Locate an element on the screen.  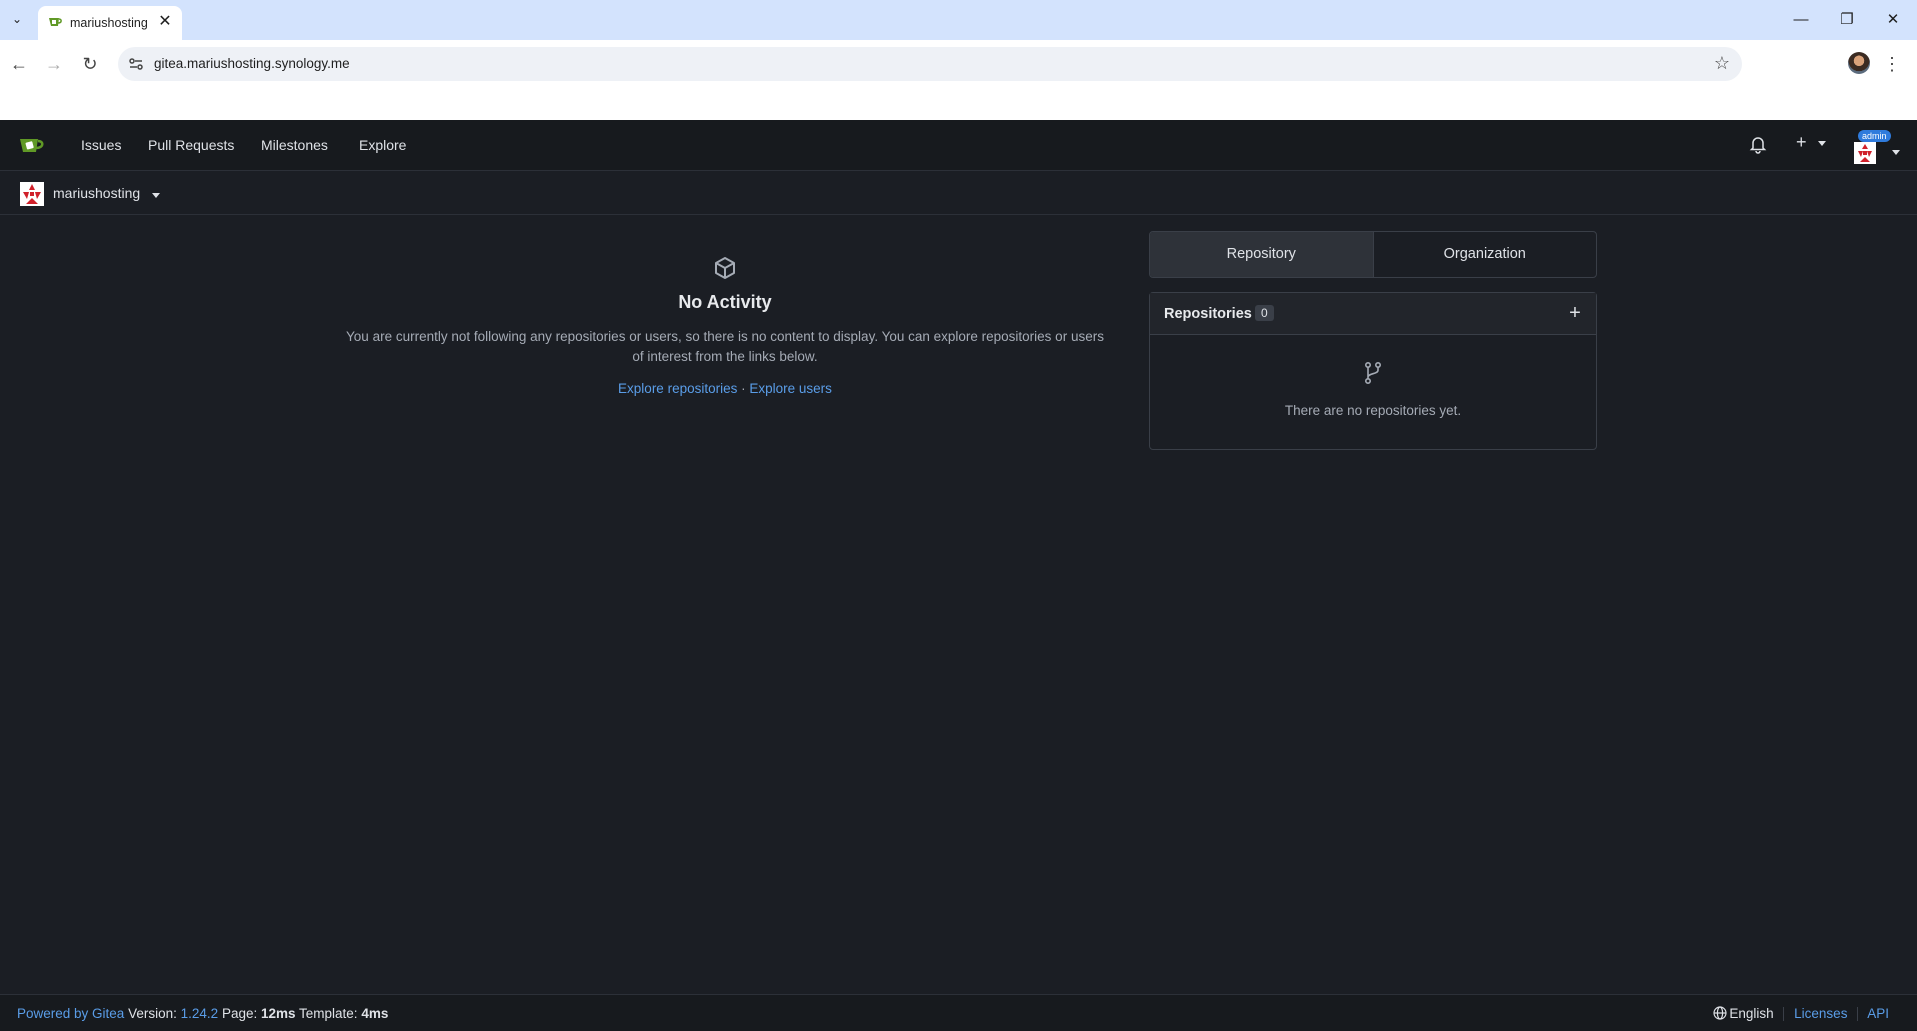
user-avatar is located at coordinates (1865, 153).